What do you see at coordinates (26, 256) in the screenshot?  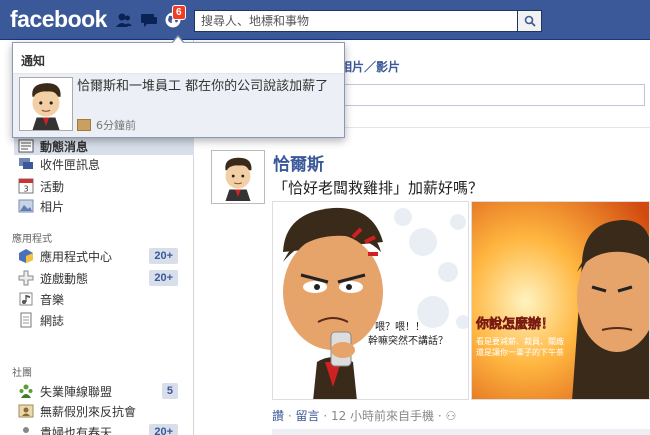 I see `app-center-icon` at bounding box center [26, 256].